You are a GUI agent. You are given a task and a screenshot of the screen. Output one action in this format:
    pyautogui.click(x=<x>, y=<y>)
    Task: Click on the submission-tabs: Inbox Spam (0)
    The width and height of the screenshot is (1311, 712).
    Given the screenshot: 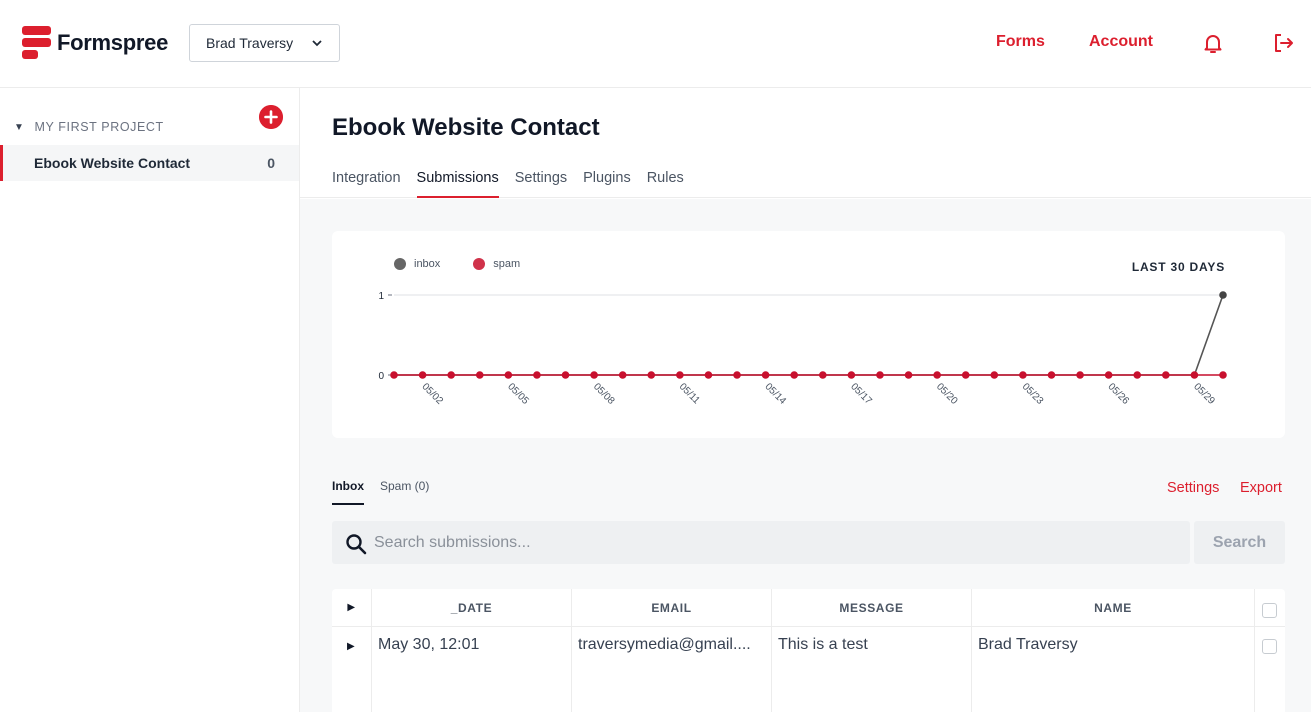 What is the action you would take?
    pyautogui.click(x=388, y=492)
    